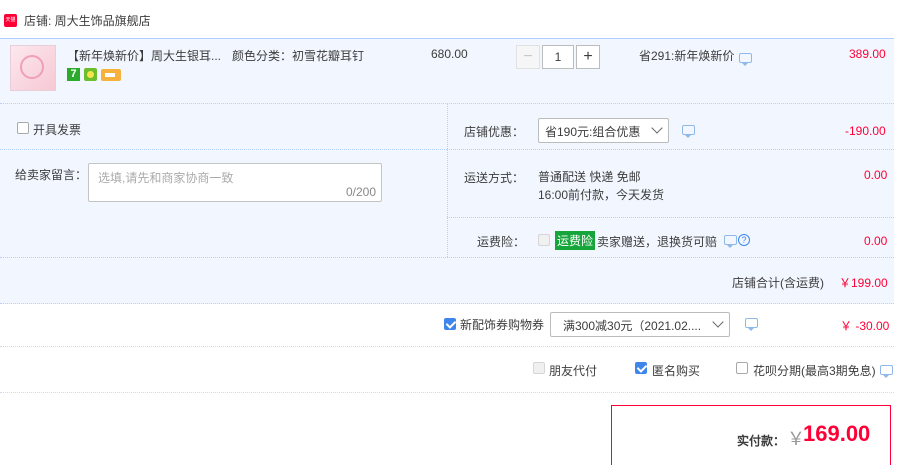 Image resolution: width=906 pixels, height=465 pixels. I want to click on seven-day-return-icon: 7, so click(73, 74).